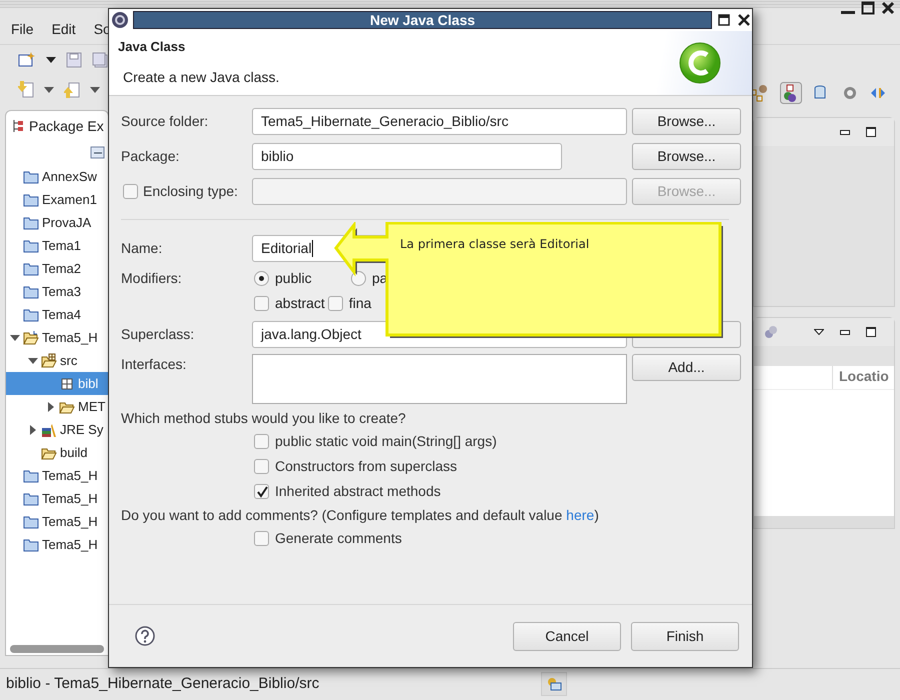 The width and height of the screenshot is (900, 700). What do you see at coordinates (69, 176) in the screenshot?
I see `tree-item: AnnexSw` at bounding box center [69, 176].